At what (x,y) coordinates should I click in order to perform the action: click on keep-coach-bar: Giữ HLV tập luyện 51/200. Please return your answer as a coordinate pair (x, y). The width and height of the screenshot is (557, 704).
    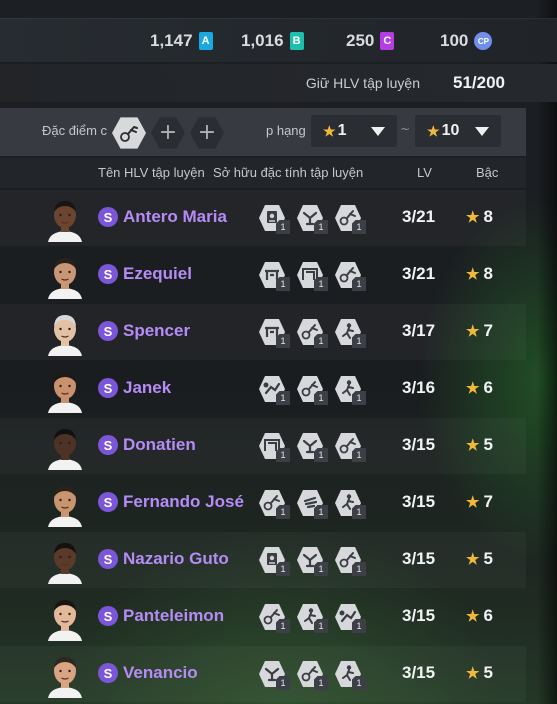
    Looking at the image, I should click on (278, 83).